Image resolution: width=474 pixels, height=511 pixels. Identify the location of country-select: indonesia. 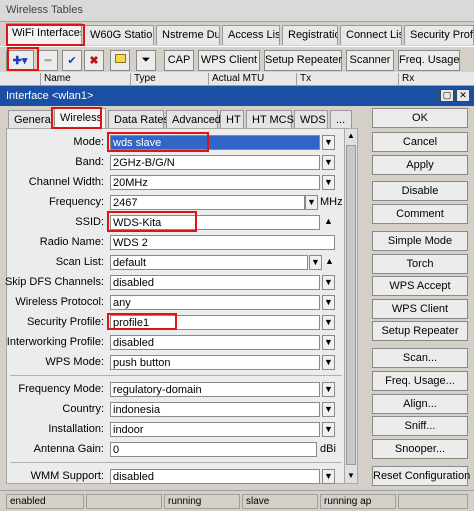
(215, 409).